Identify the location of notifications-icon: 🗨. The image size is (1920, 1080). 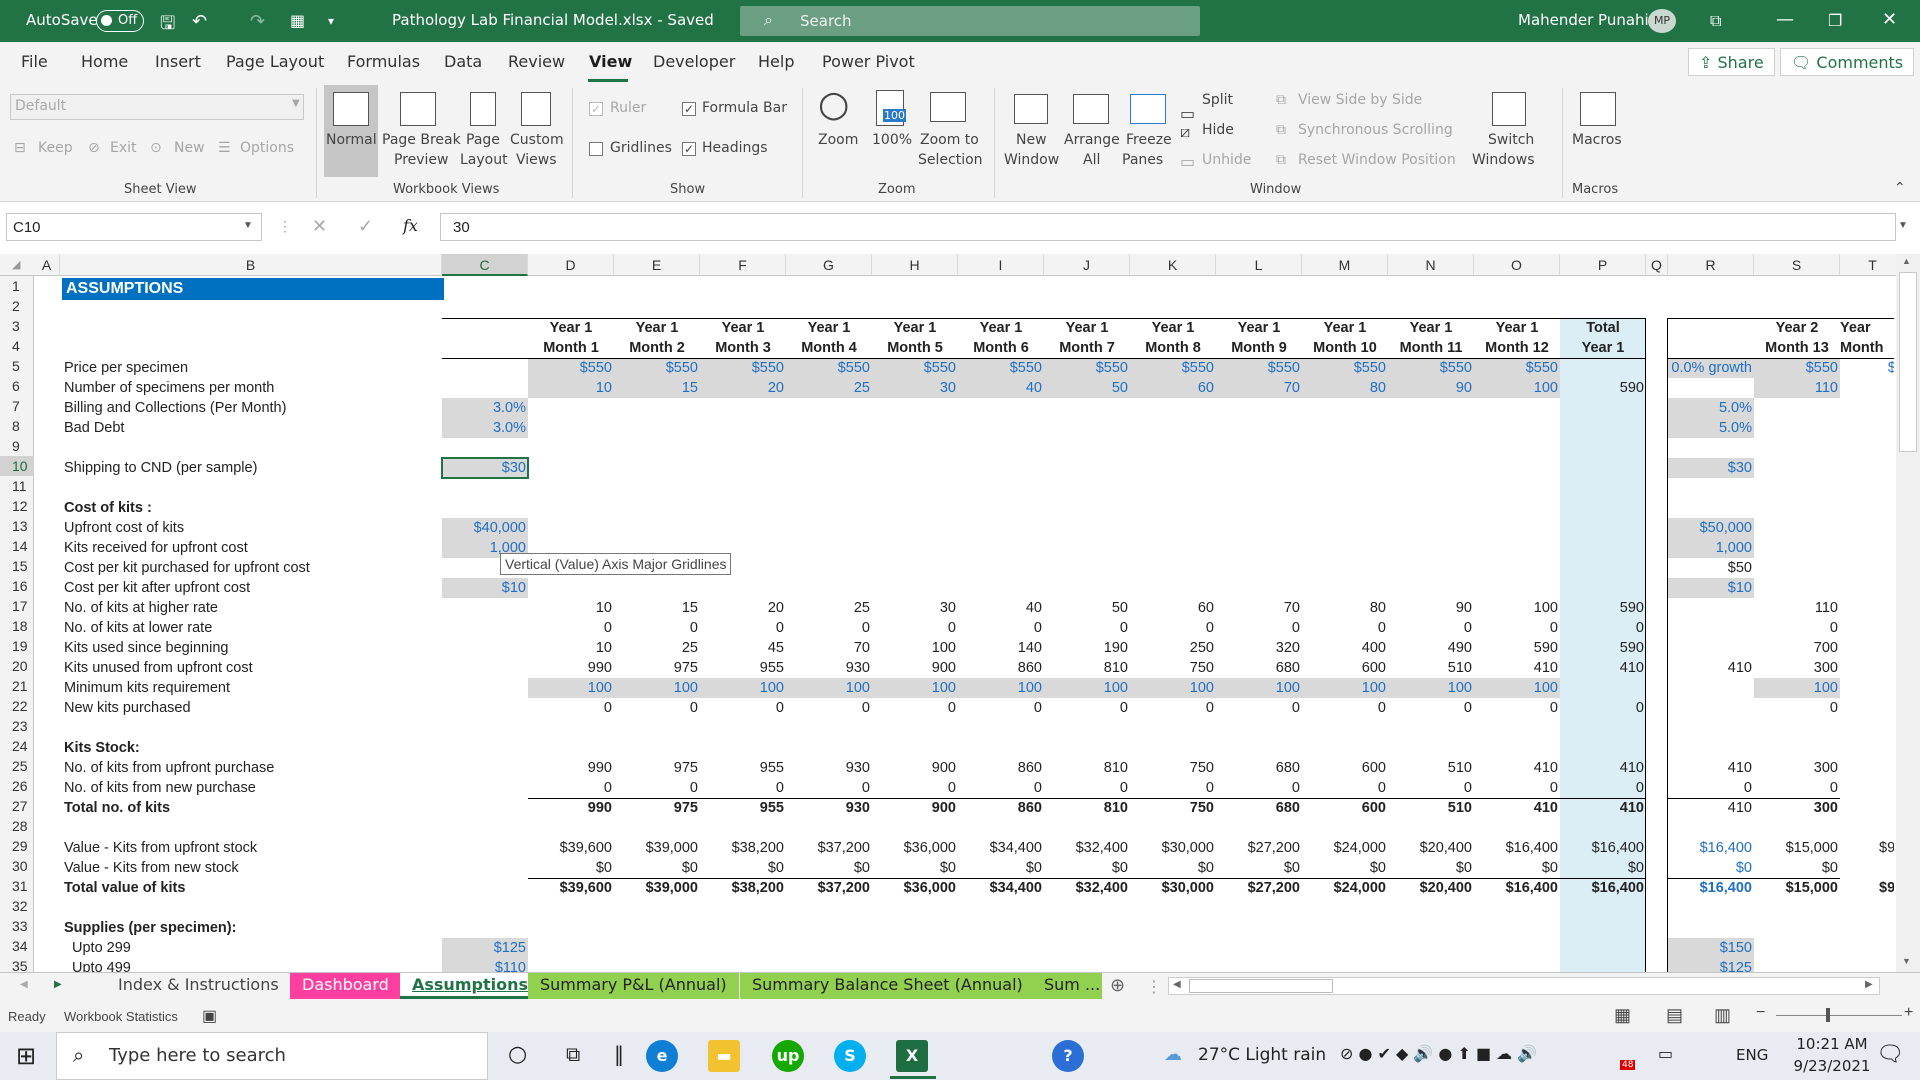
(1890, 1054).